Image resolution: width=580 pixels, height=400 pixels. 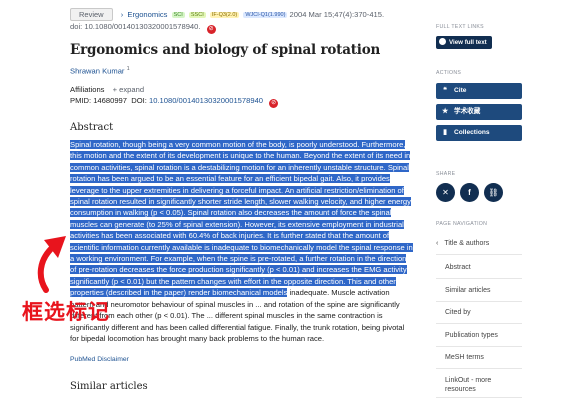 What do you see at coordinates (460, 27) in the screenshot?
I see `full-text-links-label: FULL TEXT LINKS` at bounding box center [460, 27].